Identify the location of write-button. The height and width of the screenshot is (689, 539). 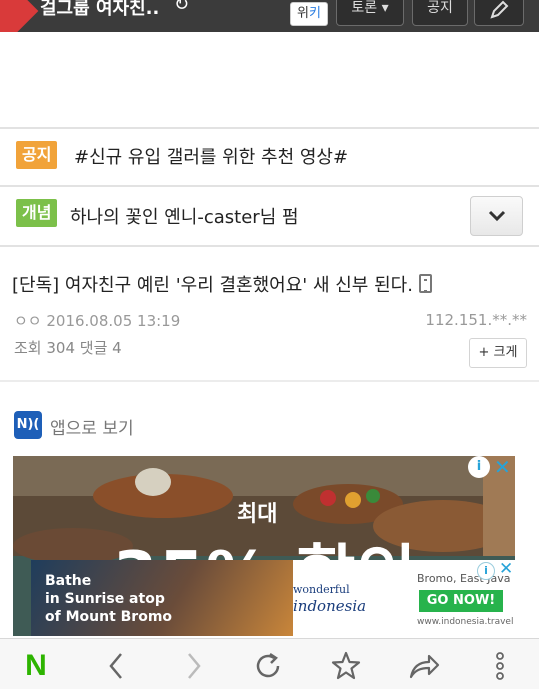
(499, 13).